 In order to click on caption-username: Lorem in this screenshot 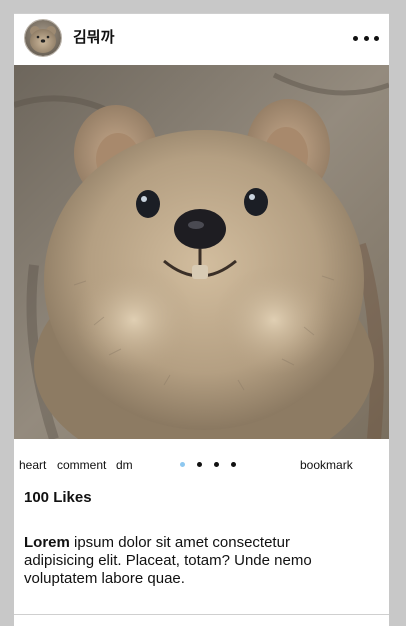, I will do `click(47, 542)`.